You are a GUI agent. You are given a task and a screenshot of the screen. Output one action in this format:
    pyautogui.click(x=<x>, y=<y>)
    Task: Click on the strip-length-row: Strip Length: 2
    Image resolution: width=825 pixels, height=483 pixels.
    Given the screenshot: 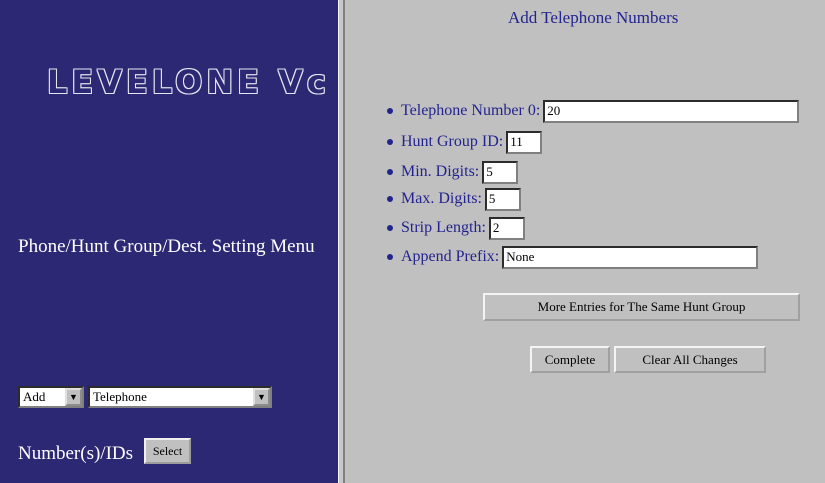 What is the action you would take?
    pyautogui.click(x=456, y=228)
    